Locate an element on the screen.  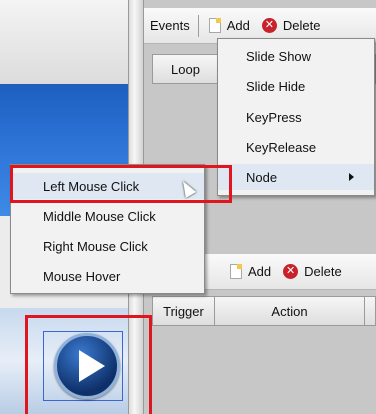
add-action-label: Add is located at coordinates (260, 271).